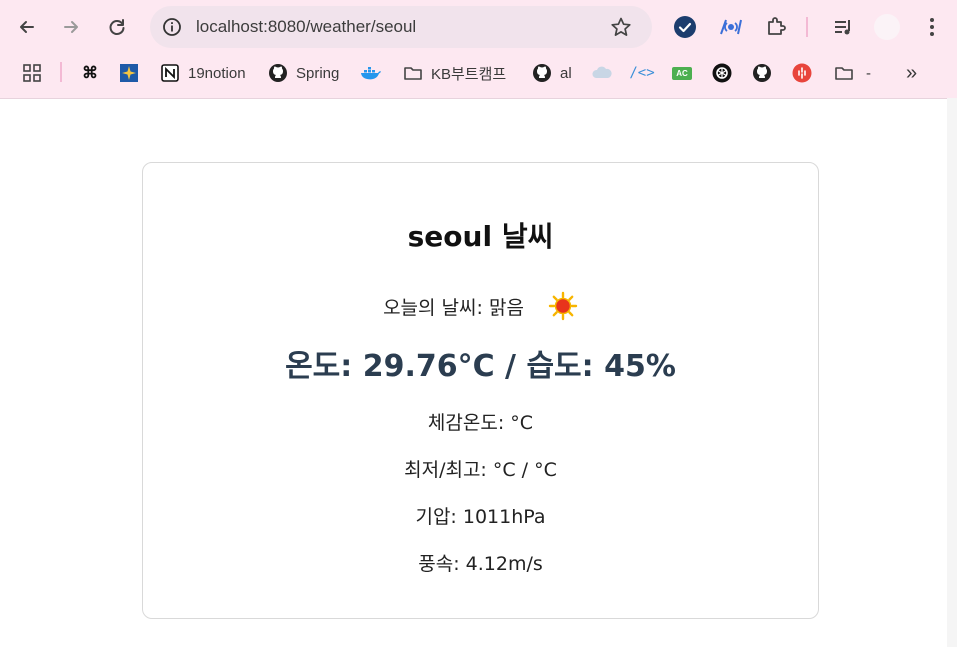 The width and height of the screenshot is (957, 647). I want to click on red-circle-icon, so click(802, 73).